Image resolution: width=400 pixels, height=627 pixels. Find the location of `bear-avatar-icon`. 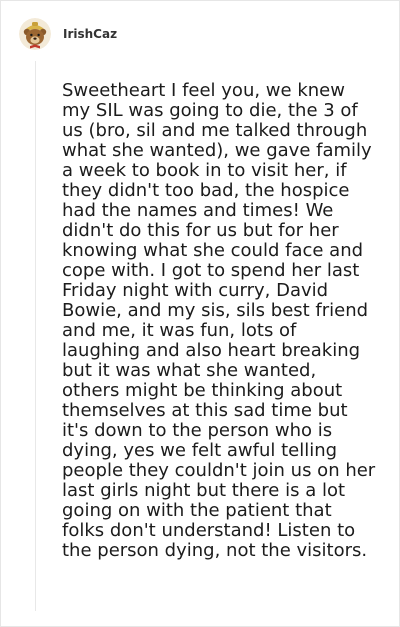

bear-avatar-icon is located at coordinates (35, 34).